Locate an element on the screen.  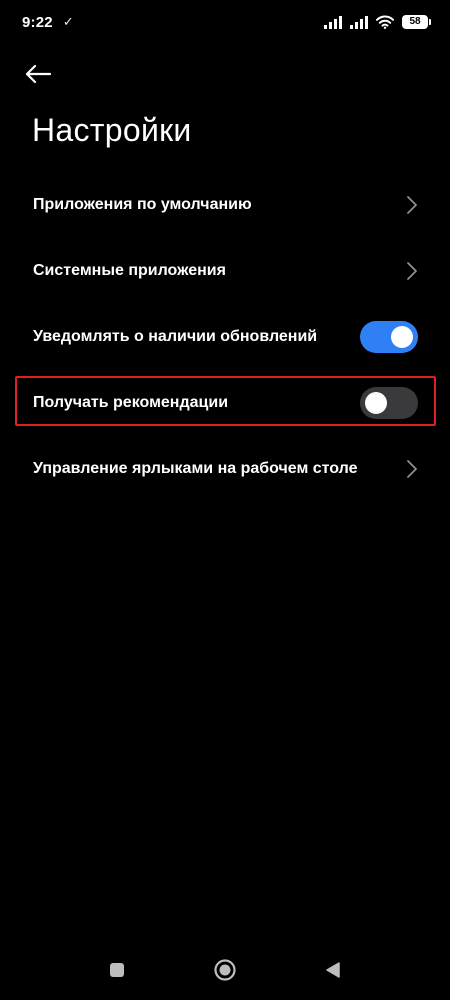
setting-label: Системные приложения is located at coordinates (129, 270).